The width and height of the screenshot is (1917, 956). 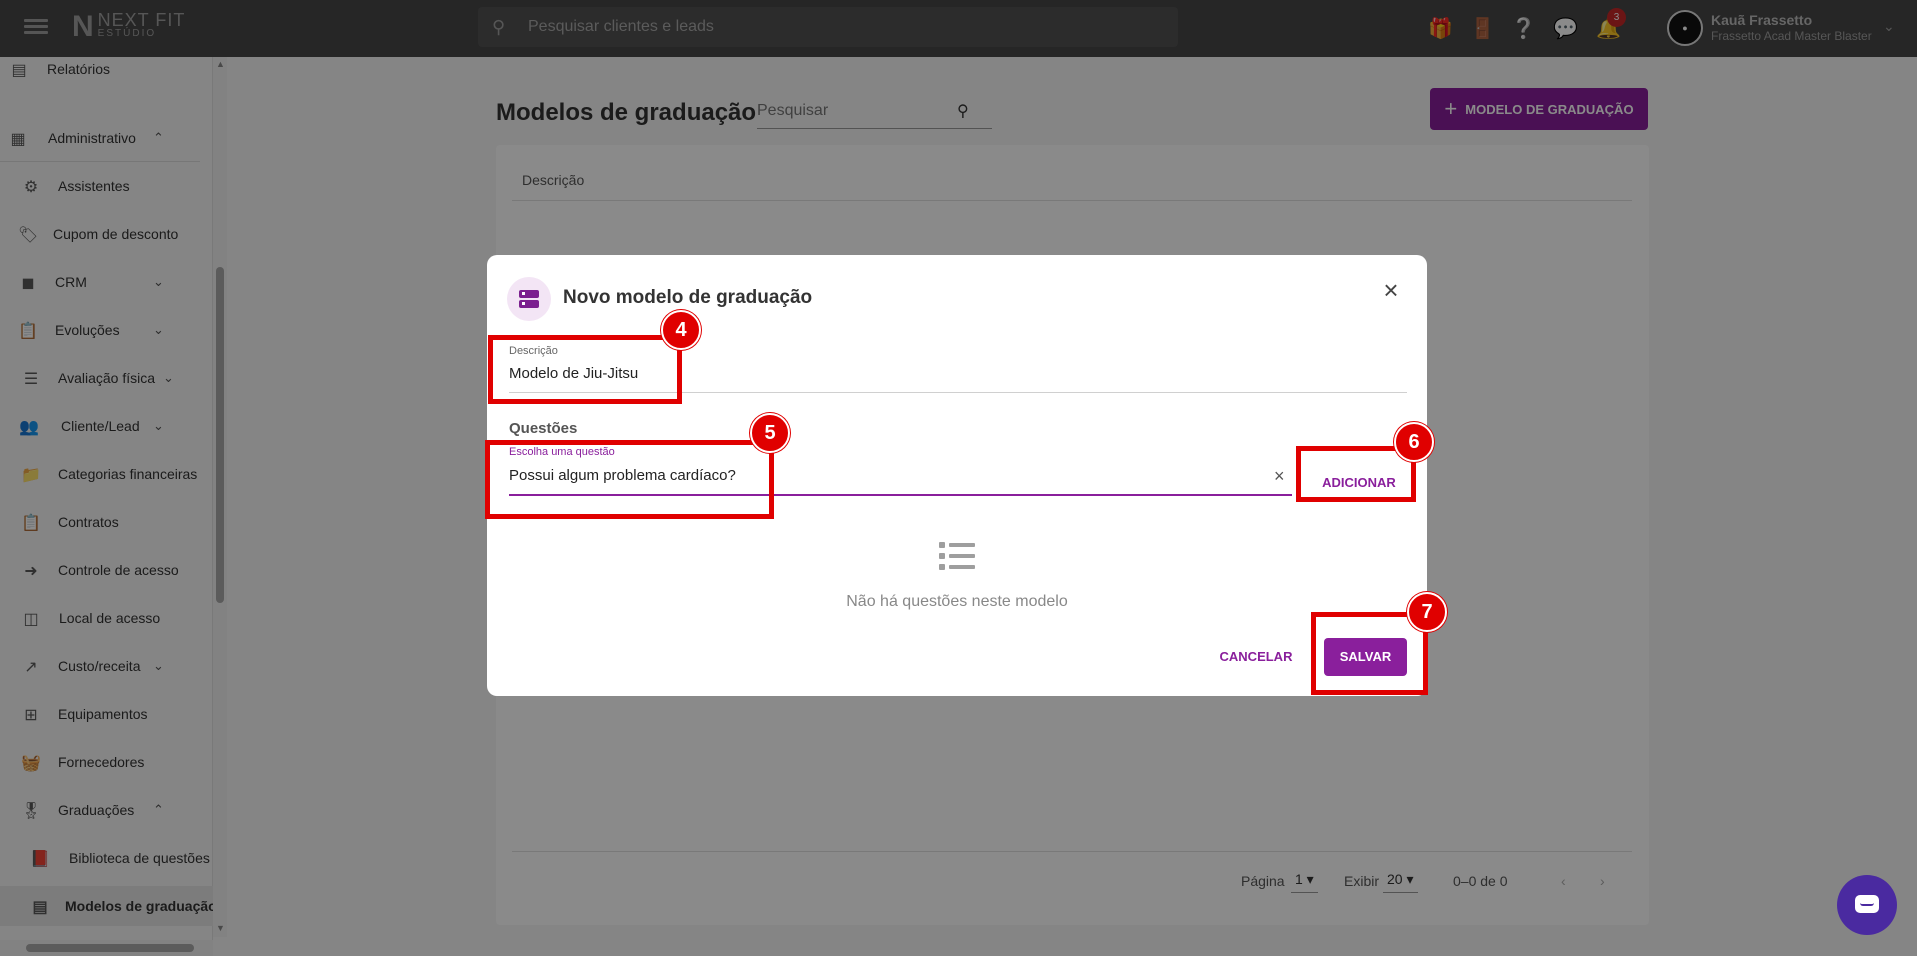 What do you see at coordinates (957, 601) in the screenshot?
I see `empty-state-text: Não há questões neste modelo` at bounding box center [957, 601].